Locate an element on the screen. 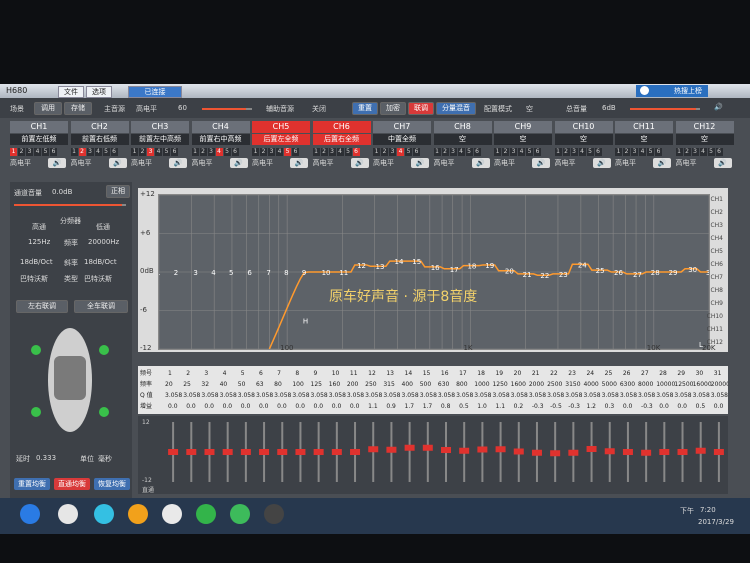 The height and width of the screenshot is (563, 750). channel-volume-slider is located at coordinates (70, 205).